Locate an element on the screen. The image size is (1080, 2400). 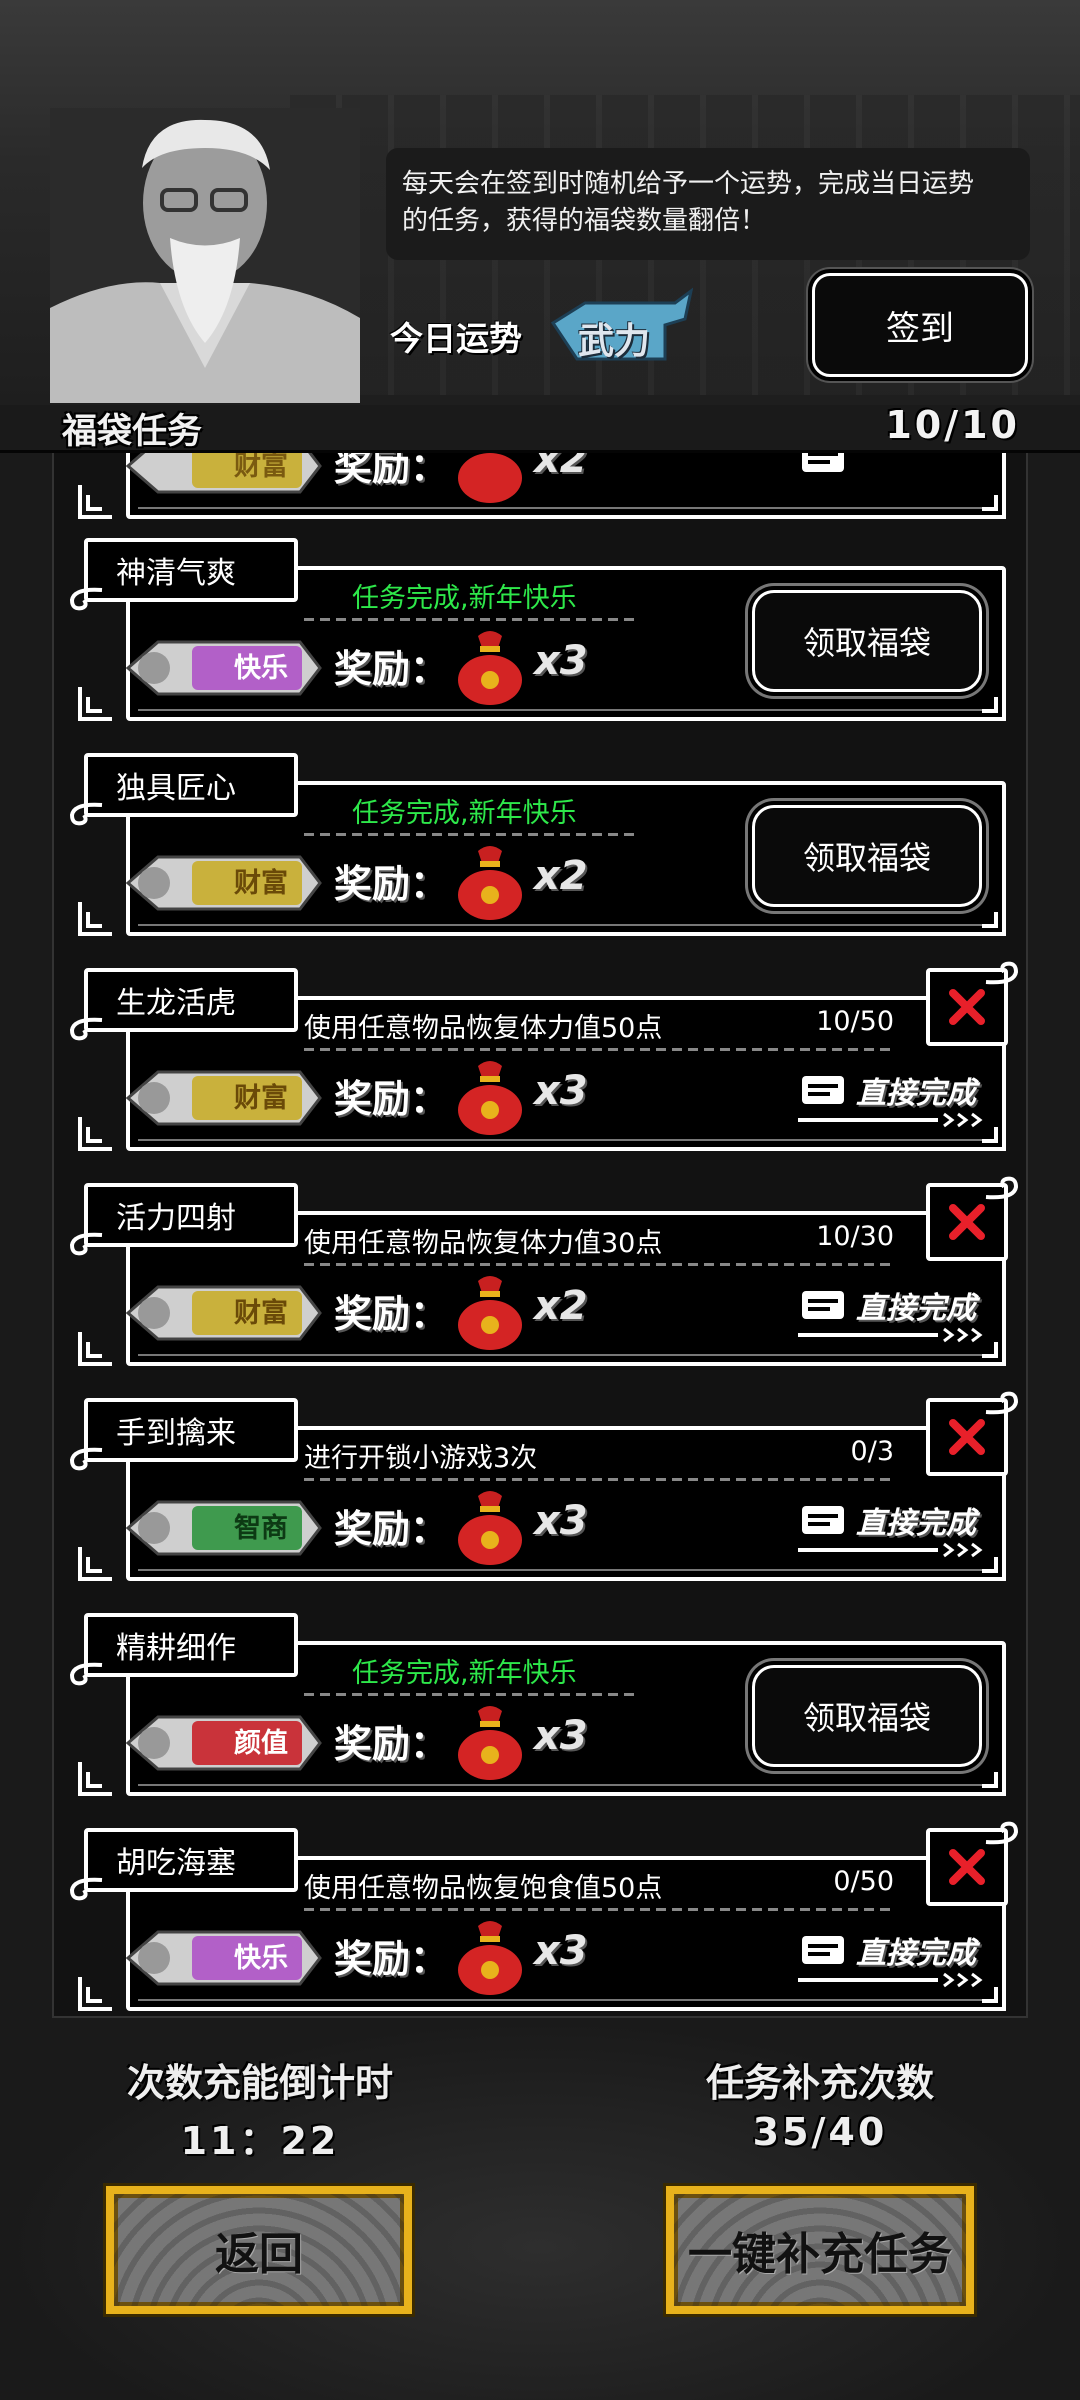
task-progress: 0/50 is located at coordinates (863, 1881).